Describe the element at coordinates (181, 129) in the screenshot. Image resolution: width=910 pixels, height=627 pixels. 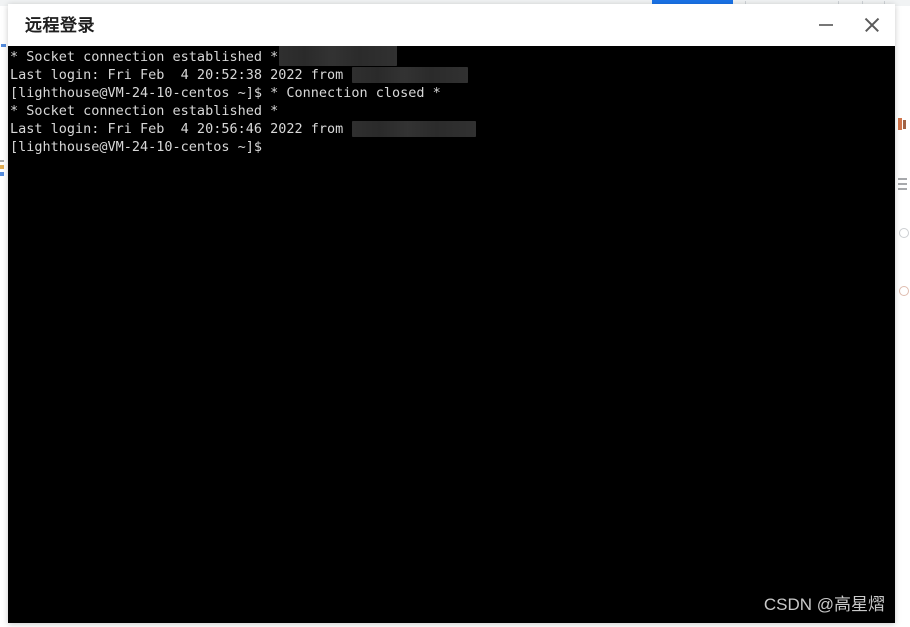
I see `terminal-text: Last login: Fri Feb 4 20:56:46 2022 from` at that location.